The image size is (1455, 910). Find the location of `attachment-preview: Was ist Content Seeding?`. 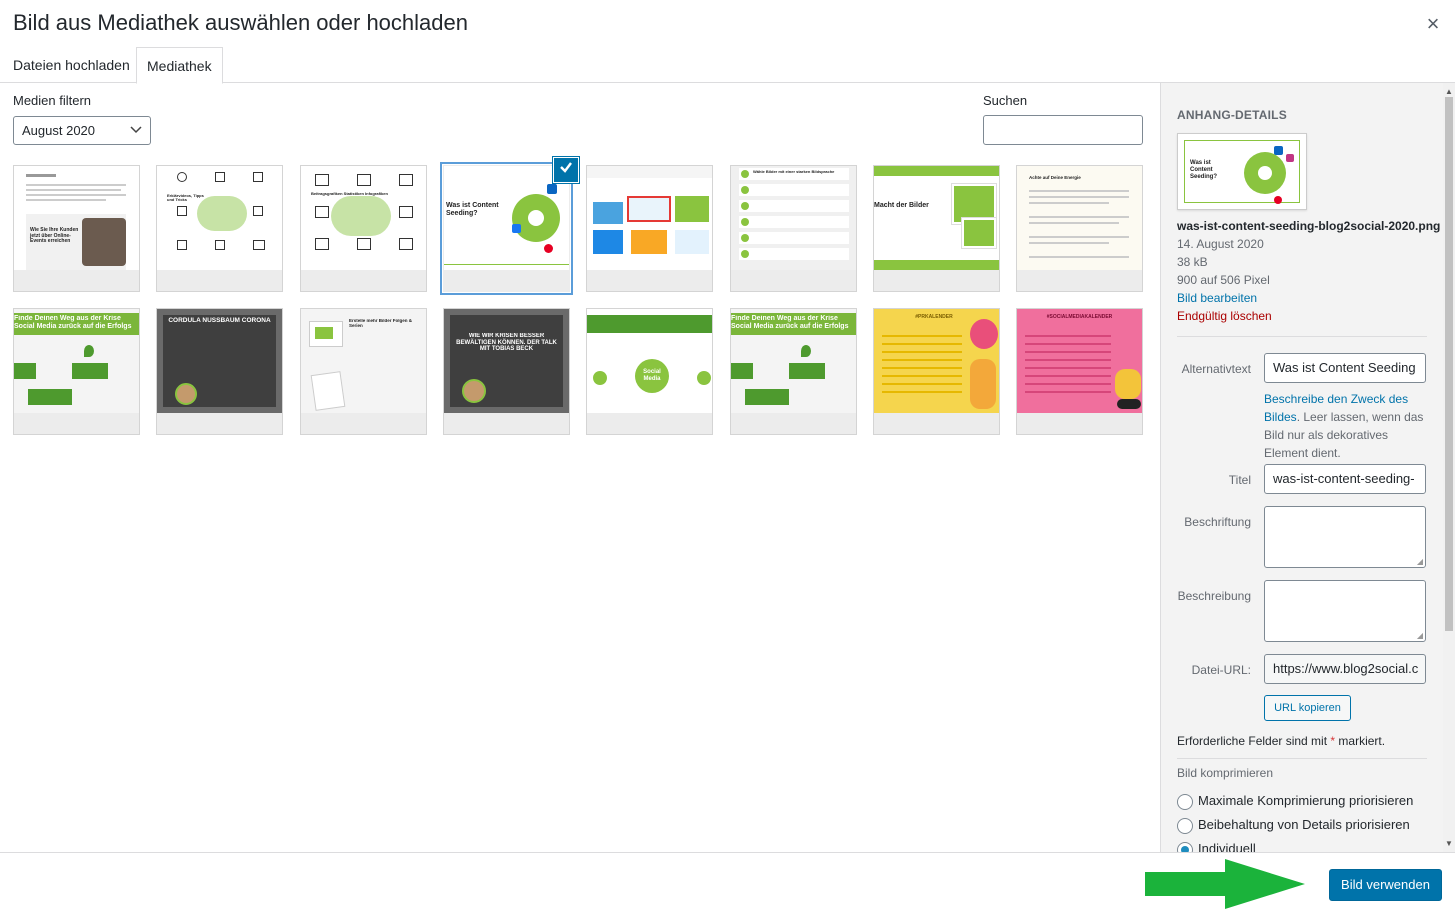

attachment-preview: Was ist Content Seeding? is located at coordinates (1242, 171).